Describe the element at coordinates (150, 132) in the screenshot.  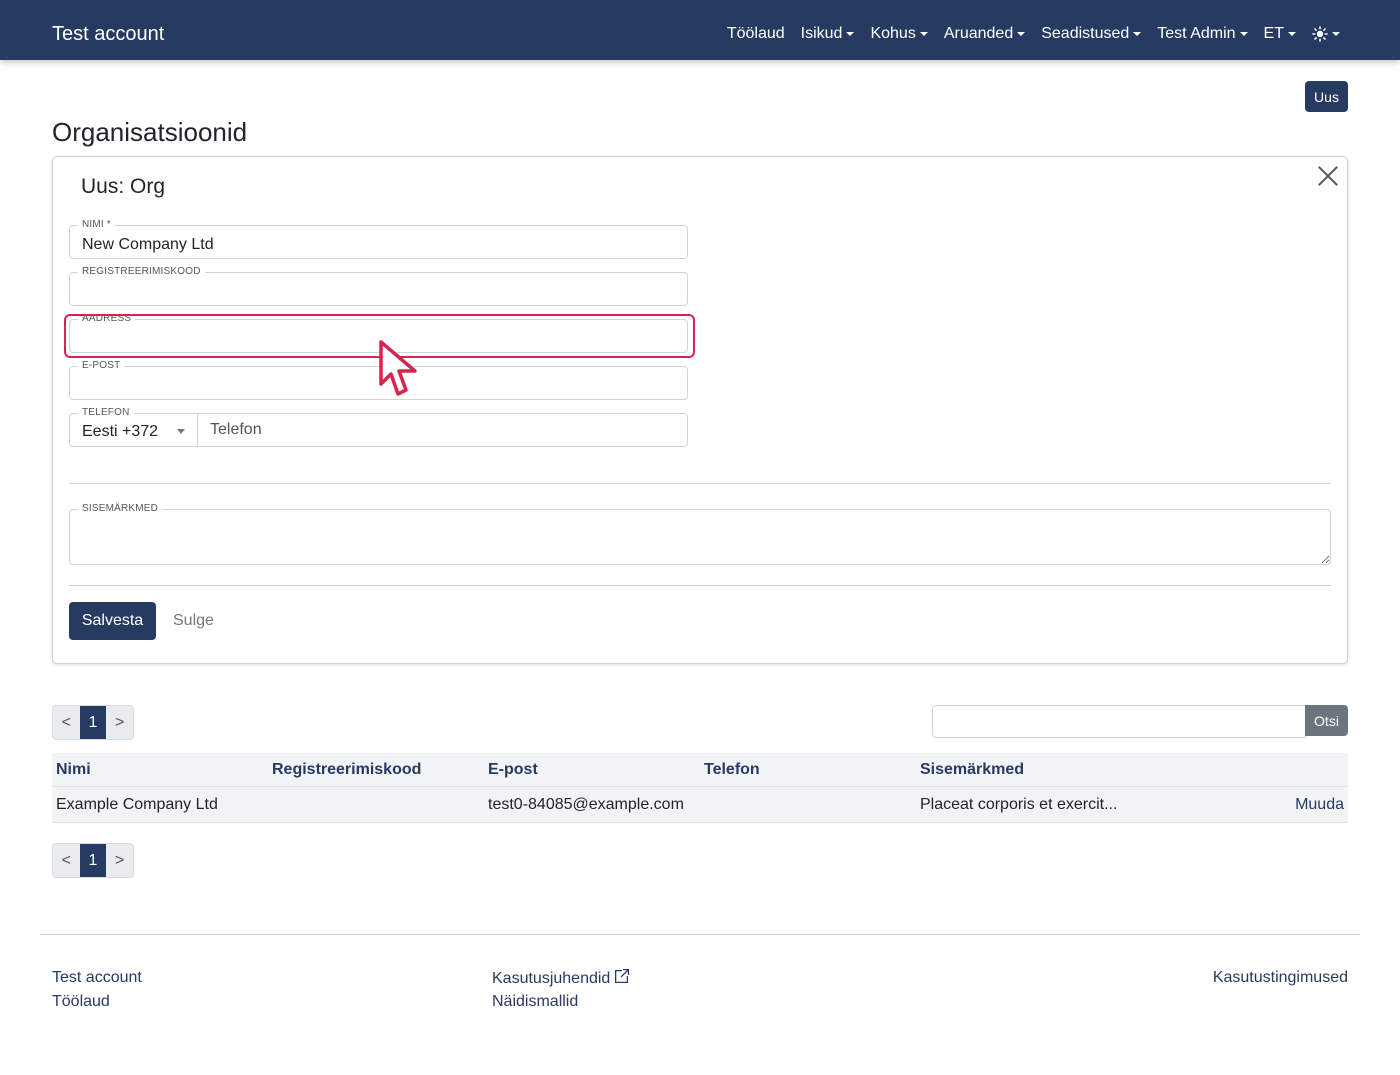
I see `page-title: Organisatsioonid` at that location.